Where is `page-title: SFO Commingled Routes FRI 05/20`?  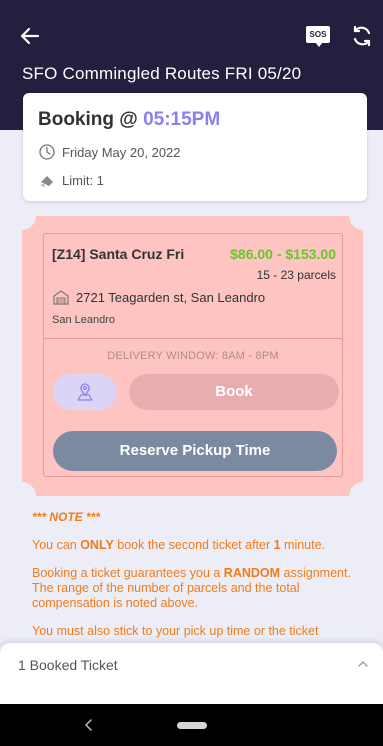 page-title: SFO Commingled Routes FRI 05/20 is located at coordinates (162, 73).